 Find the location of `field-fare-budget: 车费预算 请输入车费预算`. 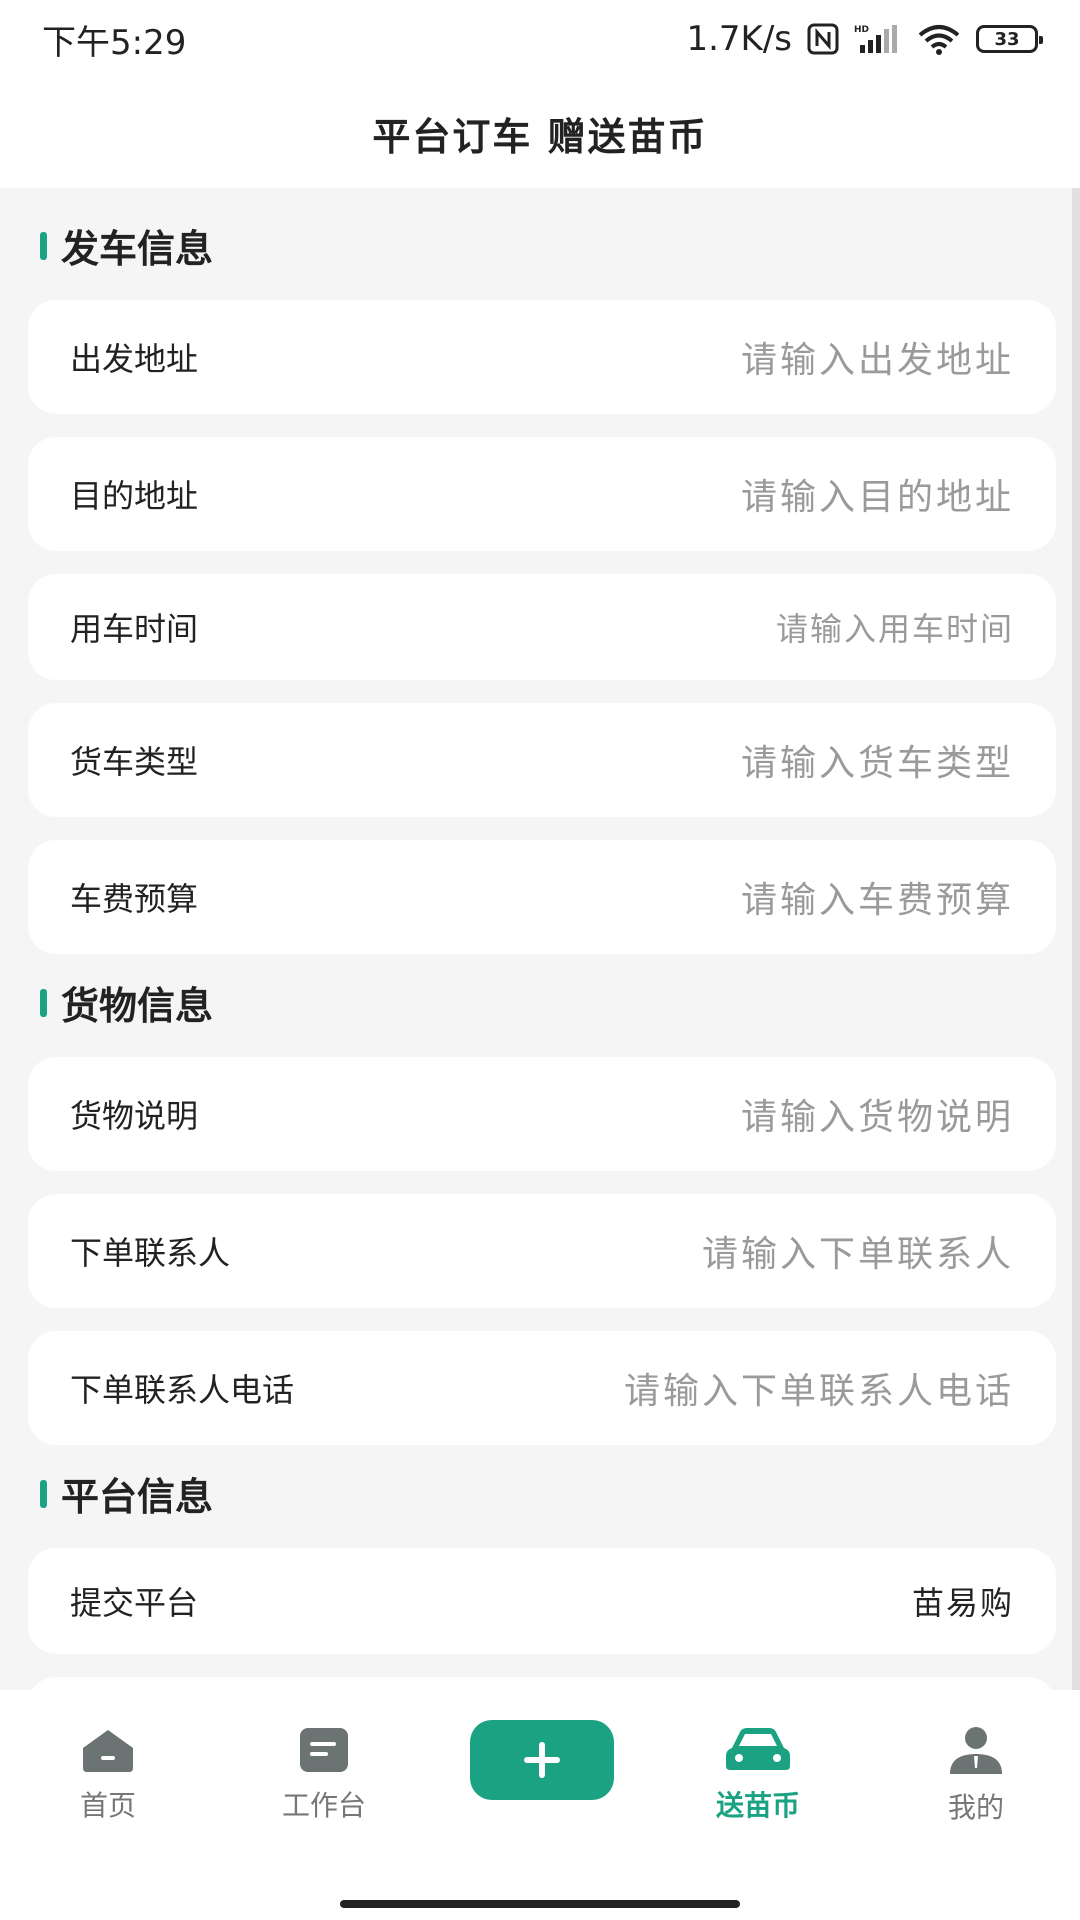

field-fare-budget: 车费预算 请输入车费预算 is located at coordinates (542, 897).